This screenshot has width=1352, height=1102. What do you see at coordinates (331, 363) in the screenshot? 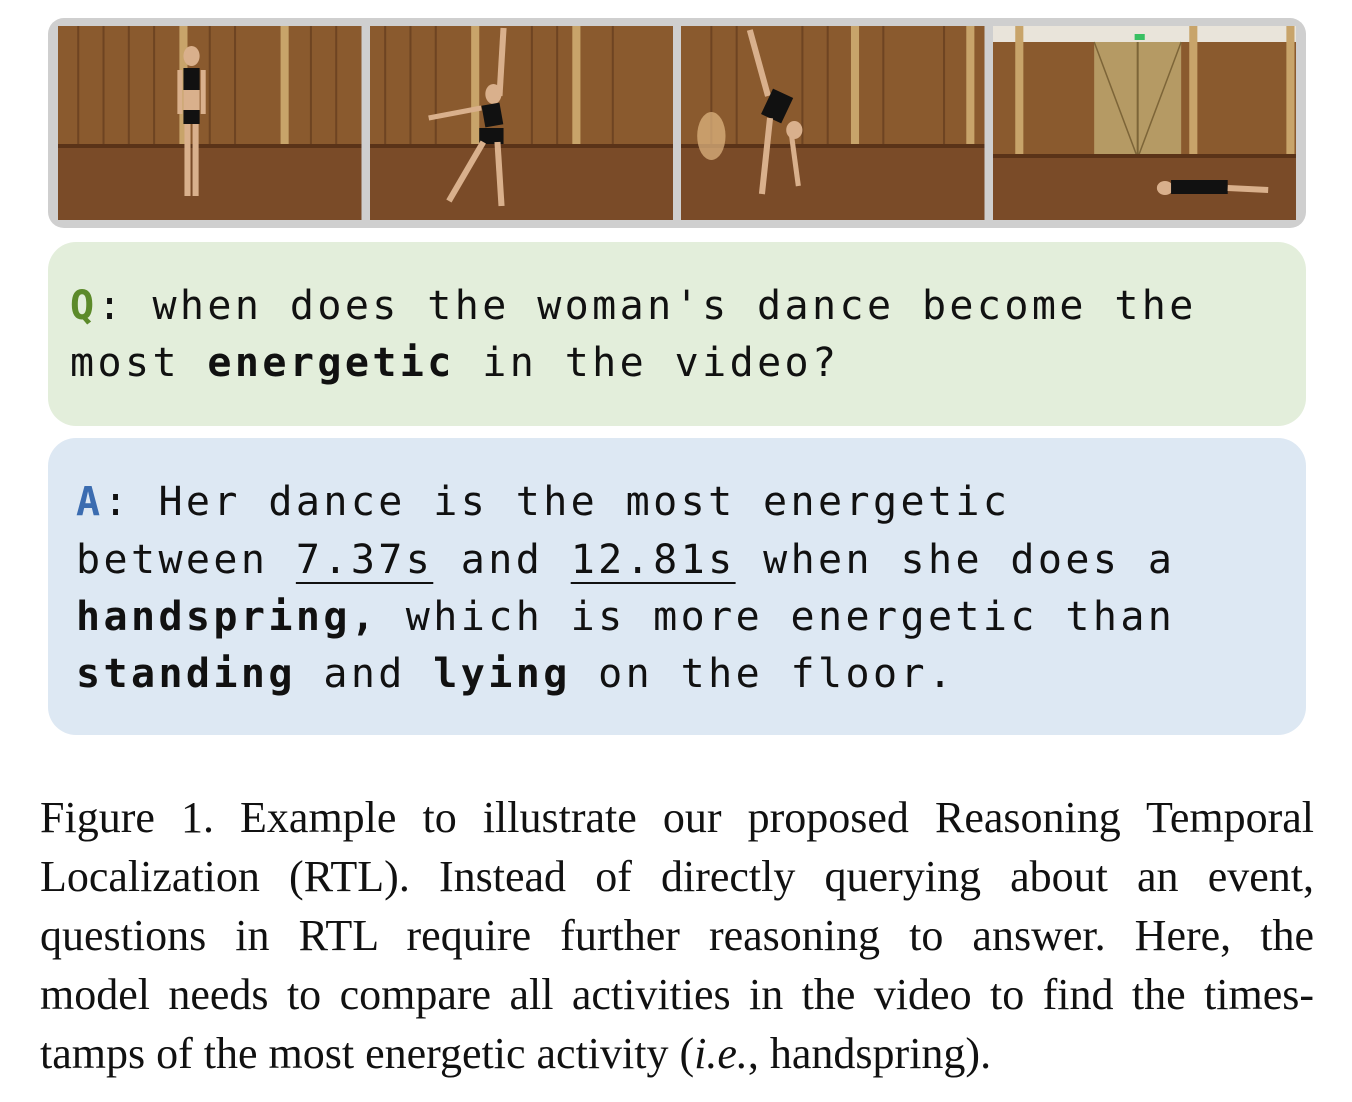
I see `question-keyword: energetic` at bounding box center [331, 363].